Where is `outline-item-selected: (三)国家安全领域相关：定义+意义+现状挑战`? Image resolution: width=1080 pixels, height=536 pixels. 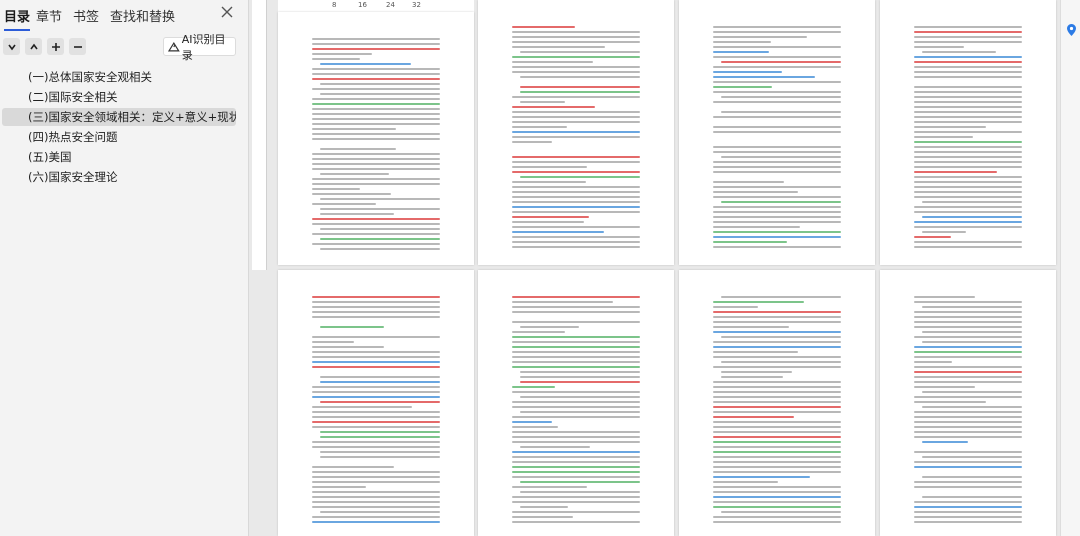
outline-item-selected: (三)国家安全领域相关：定义+意义+现状挑战 is located at coordinates (119, 117).